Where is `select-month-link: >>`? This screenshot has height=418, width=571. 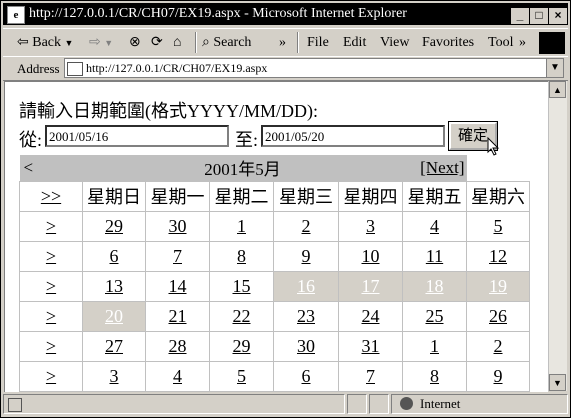 select-month-link: >> is located at coordinates (51, 196).